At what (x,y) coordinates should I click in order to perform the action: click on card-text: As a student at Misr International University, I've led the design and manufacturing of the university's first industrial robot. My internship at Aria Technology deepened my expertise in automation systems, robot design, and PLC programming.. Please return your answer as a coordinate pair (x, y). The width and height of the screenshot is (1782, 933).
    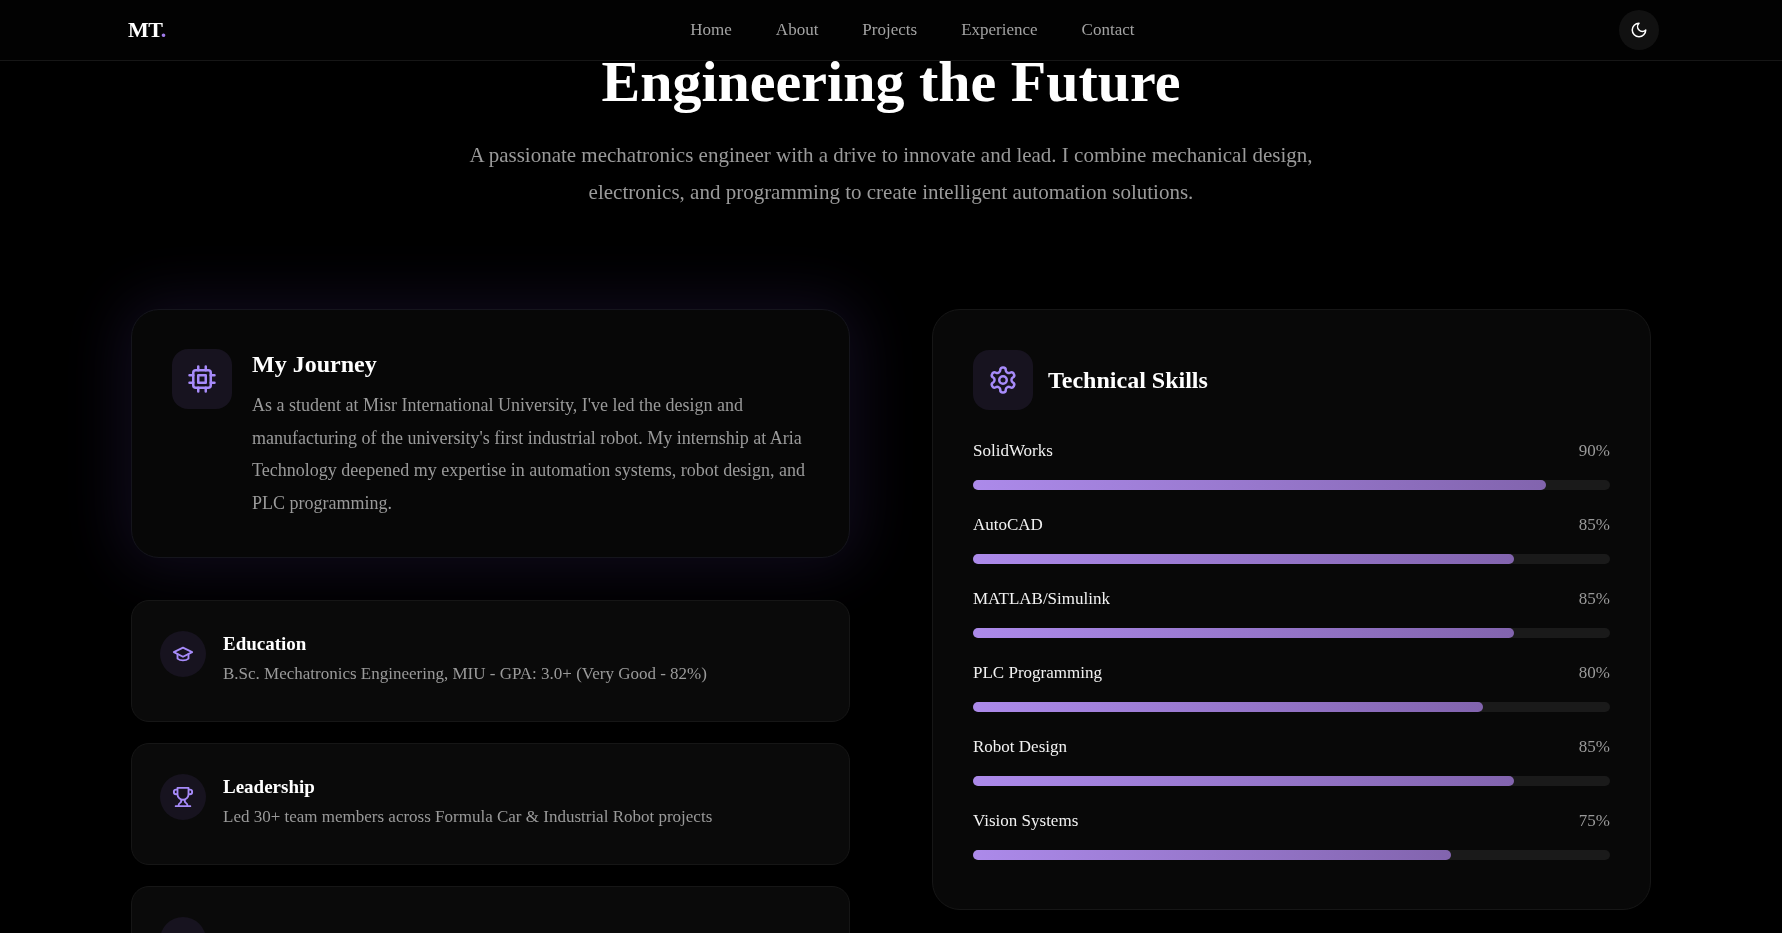
    Looking at the image, I should click on (529, 454).